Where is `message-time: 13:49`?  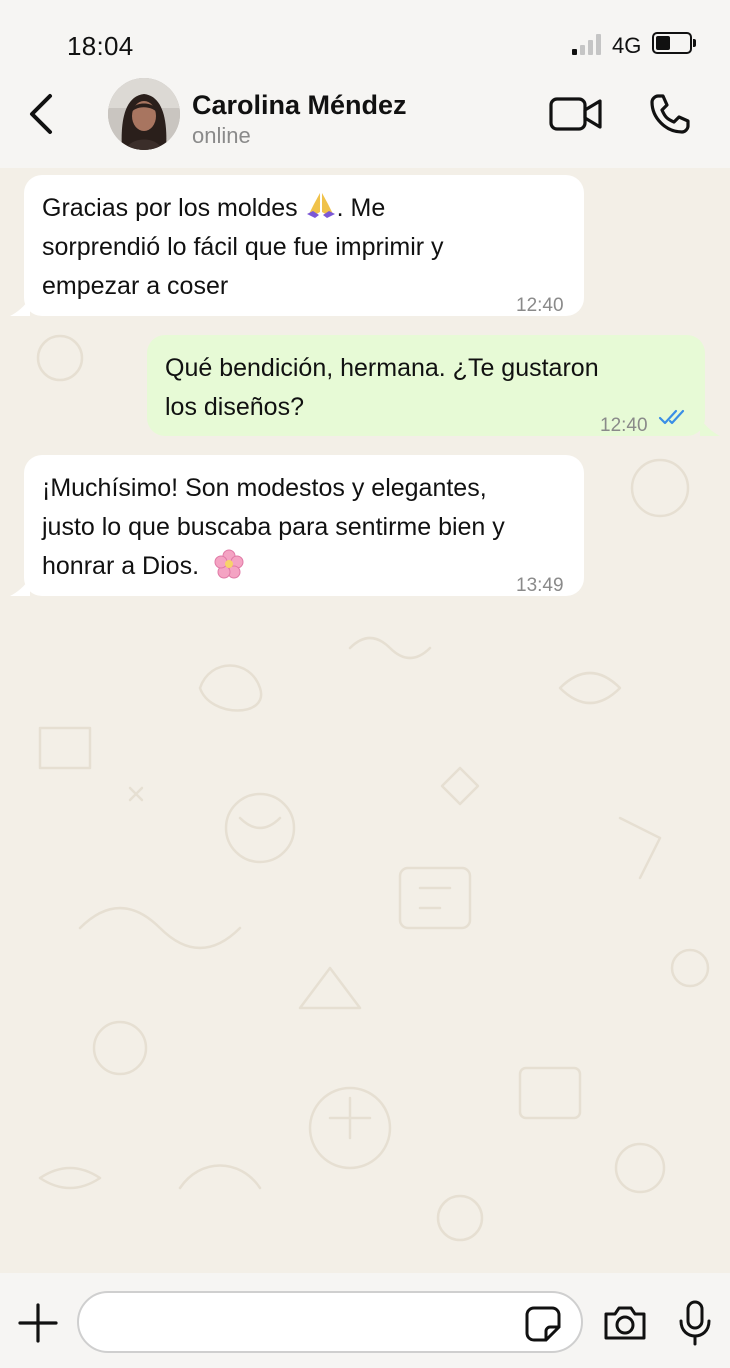 message-time: 13:49 is located at coordinates (540, 585).